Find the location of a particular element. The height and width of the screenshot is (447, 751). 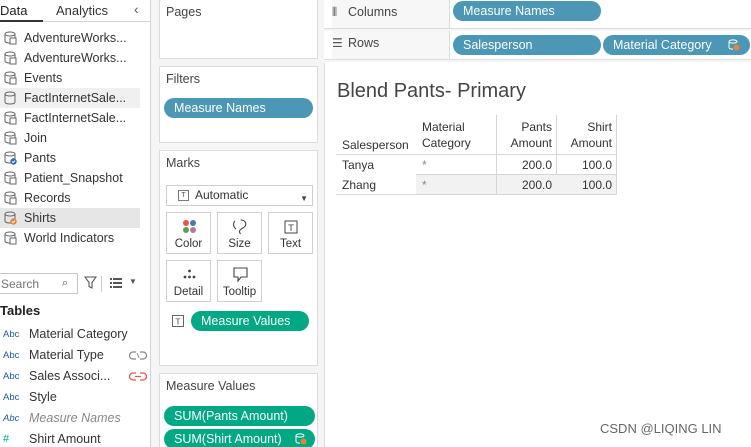

active-link-icon is located at coordinates (138, 376).